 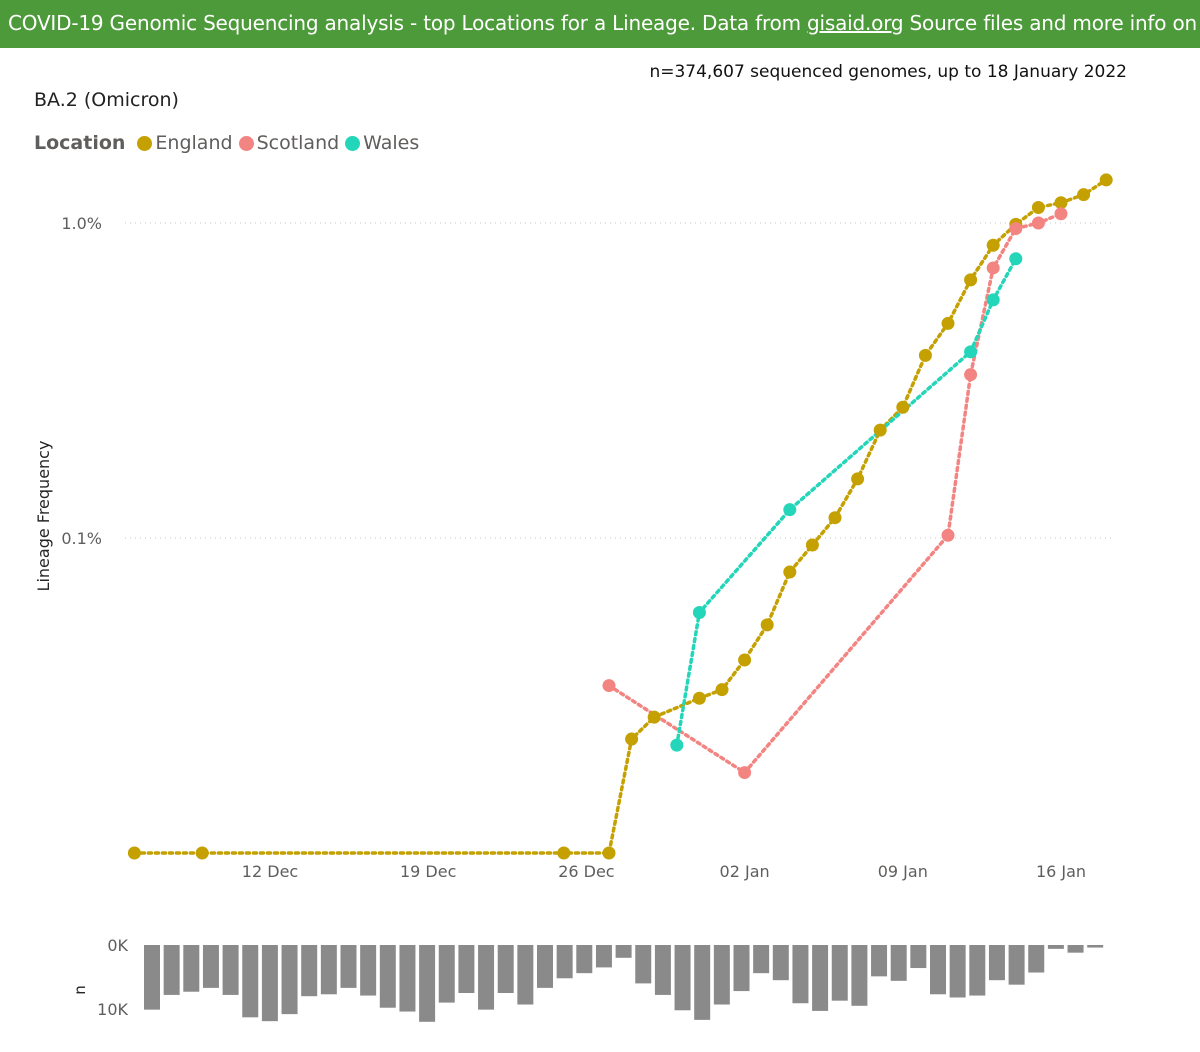 What do you see at coordinates (846, 502) in the screenshot?
I see `series-line-wales` at bounding box center [846, 502].